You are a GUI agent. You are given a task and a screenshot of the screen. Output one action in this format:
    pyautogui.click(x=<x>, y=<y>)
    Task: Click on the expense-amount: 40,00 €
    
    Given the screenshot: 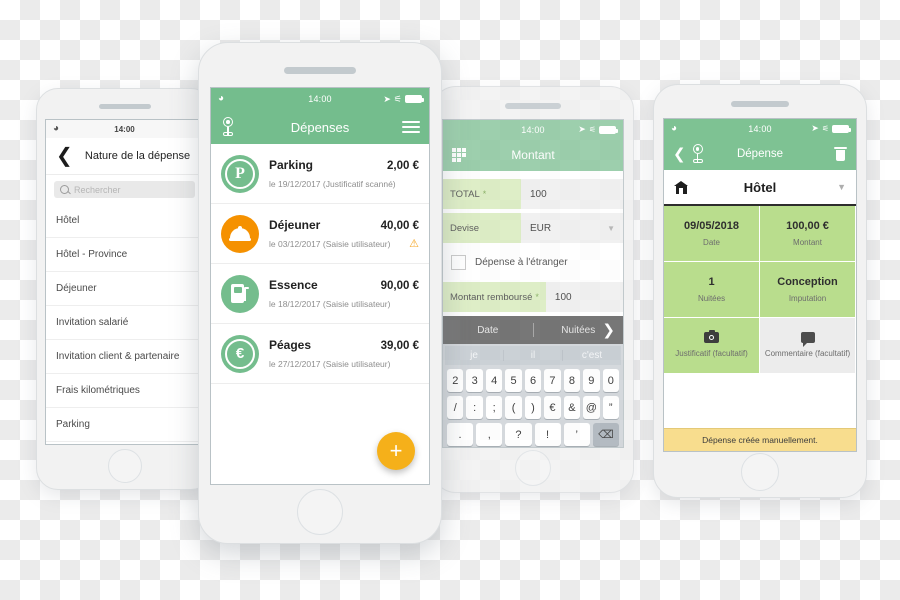 What is the action you would take?
    pyautogui.click(x=399, y=225)
    